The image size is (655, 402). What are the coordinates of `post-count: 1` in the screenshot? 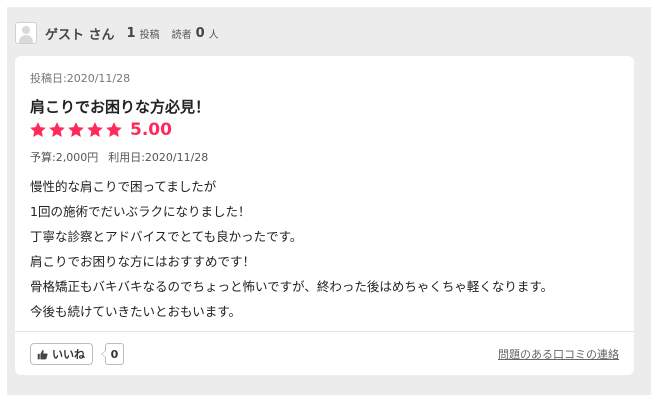 It's located at (131, 33).